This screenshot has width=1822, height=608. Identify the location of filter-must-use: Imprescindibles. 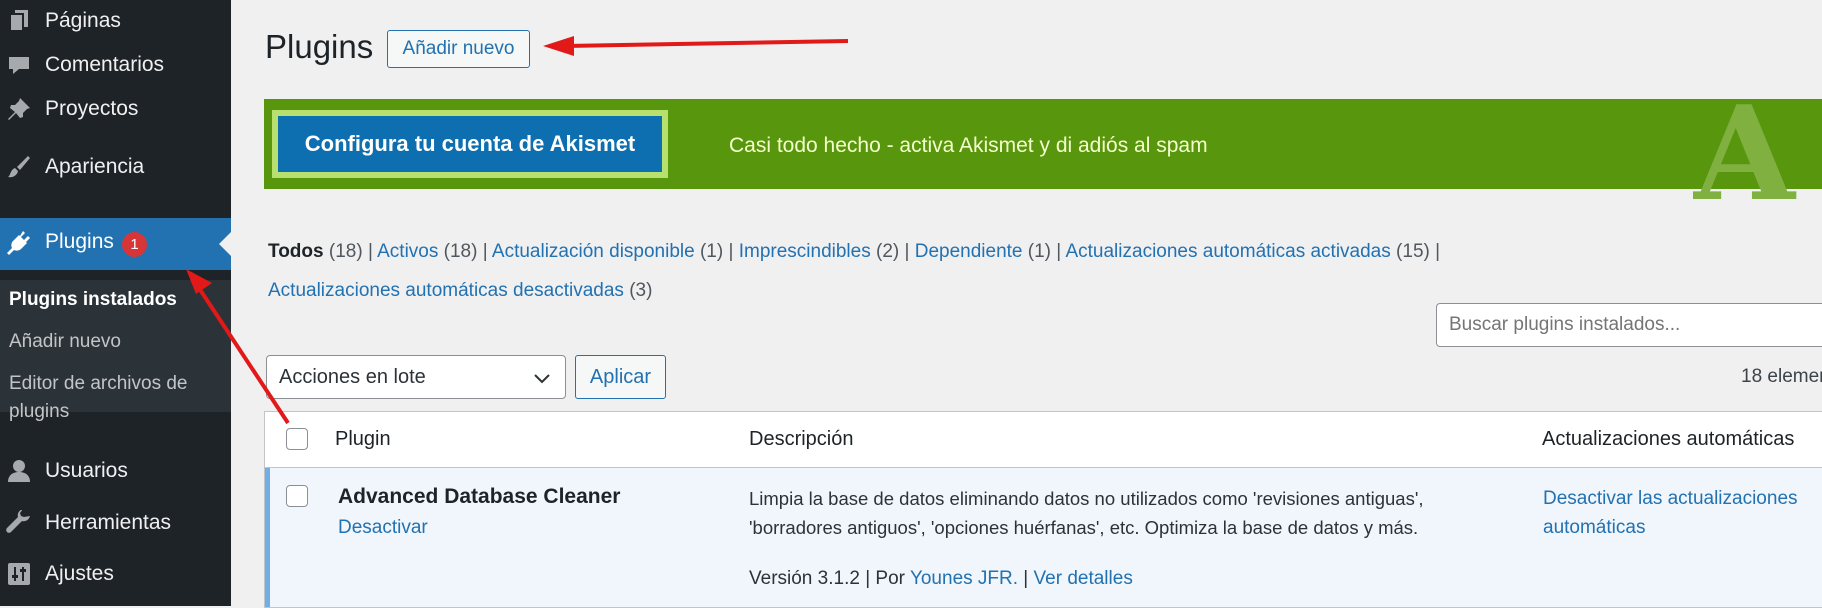
(805, 251).